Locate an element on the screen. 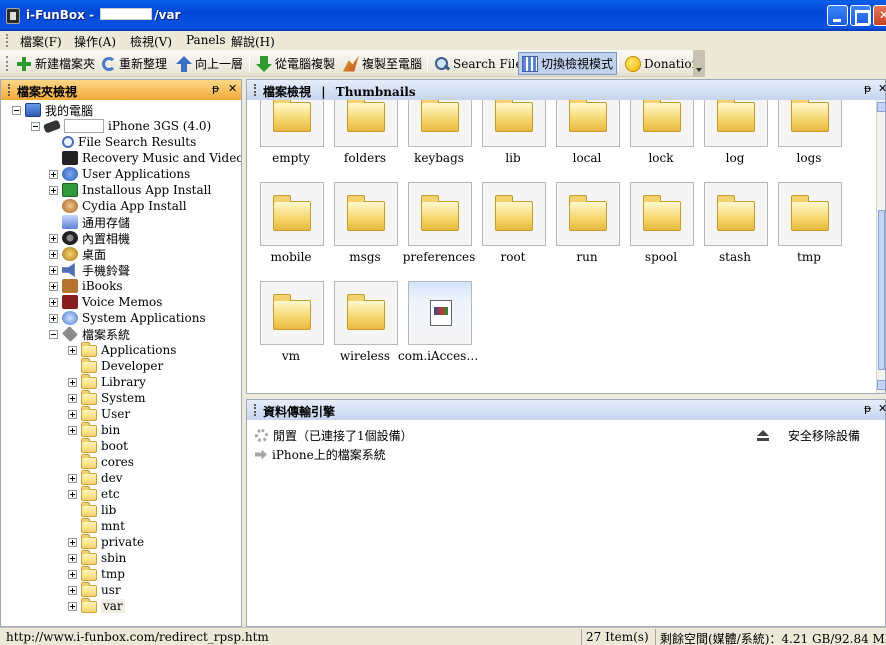 The width and height of the screenshot is (886, 645). tree-item: 內置相機 is located at coordinates (89, 238).